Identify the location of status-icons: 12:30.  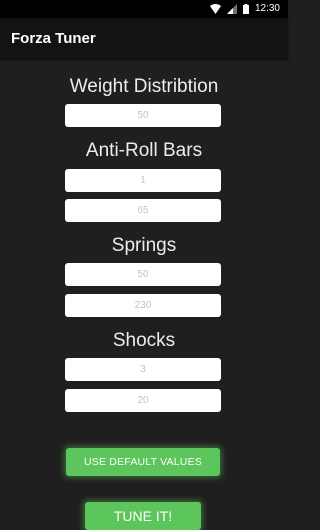
(244, 9).